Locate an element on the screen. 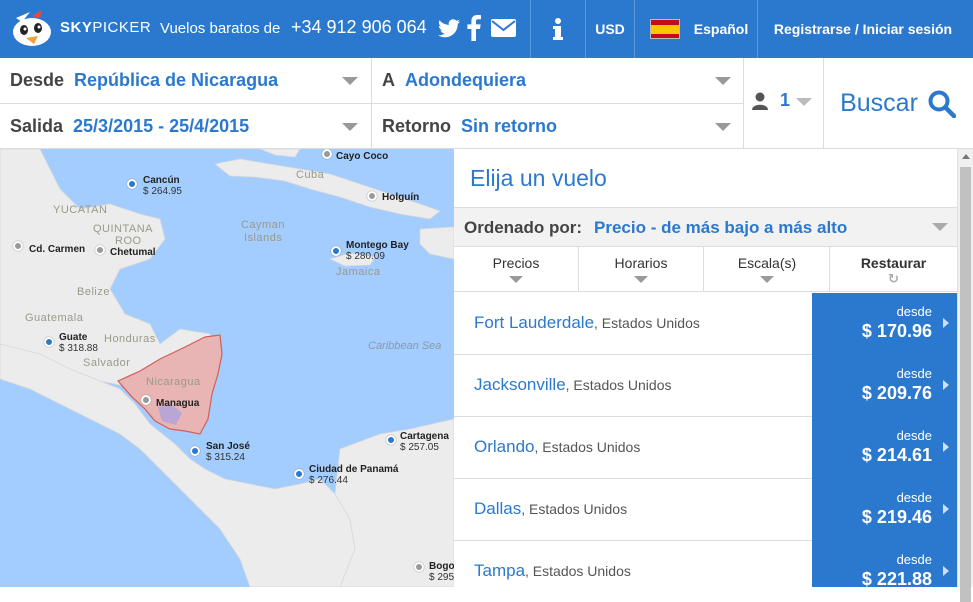 This screenshot has width=973, height=602. city-name: Cartagena is located at coordinates (424, 436).